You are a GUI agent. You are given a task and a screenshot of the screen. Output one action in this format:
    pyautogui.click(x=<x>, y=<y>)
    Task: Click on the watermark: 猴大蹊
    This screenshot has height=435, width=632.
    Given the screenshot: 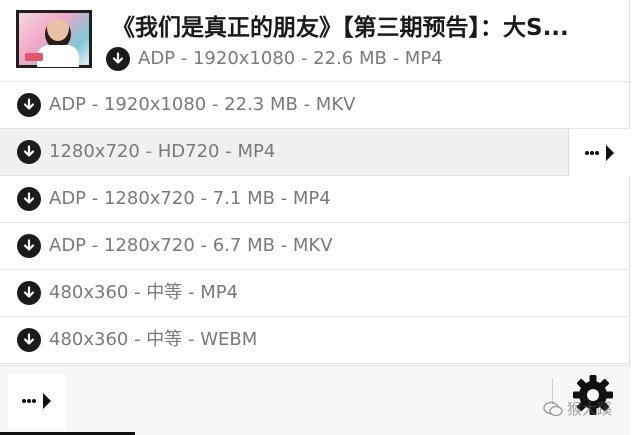 What is the action you would take?
    pyautogui.click(x=577, y=408)
    